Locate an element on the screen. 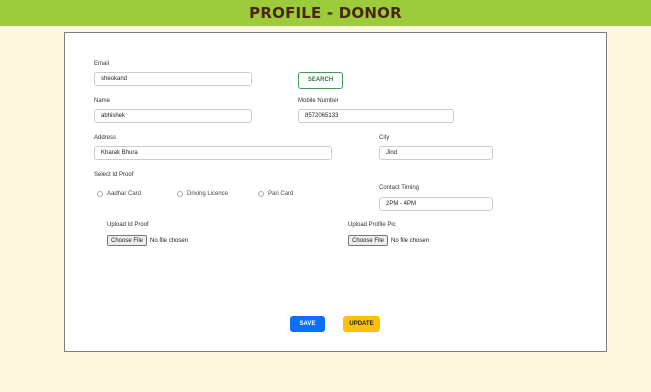 This screenshot has height=392, width=651. save-button: SAVE is located at coordinates (307, 324).